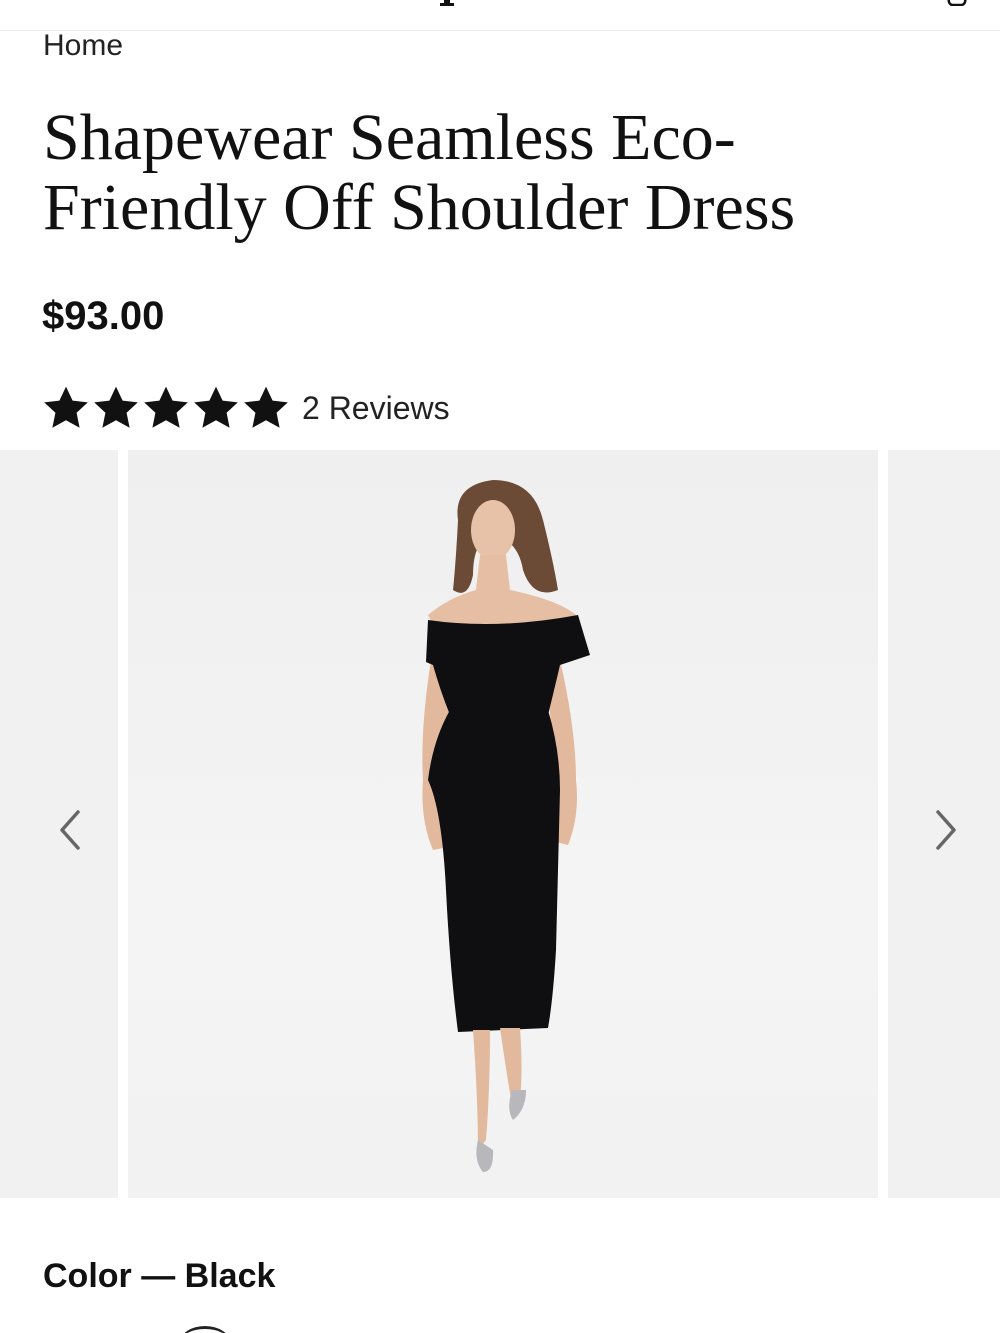  What do you see at coordinates (103, 316) in the screenshot?
I see `product-price: $93.00` at bounding box center [103, 316].